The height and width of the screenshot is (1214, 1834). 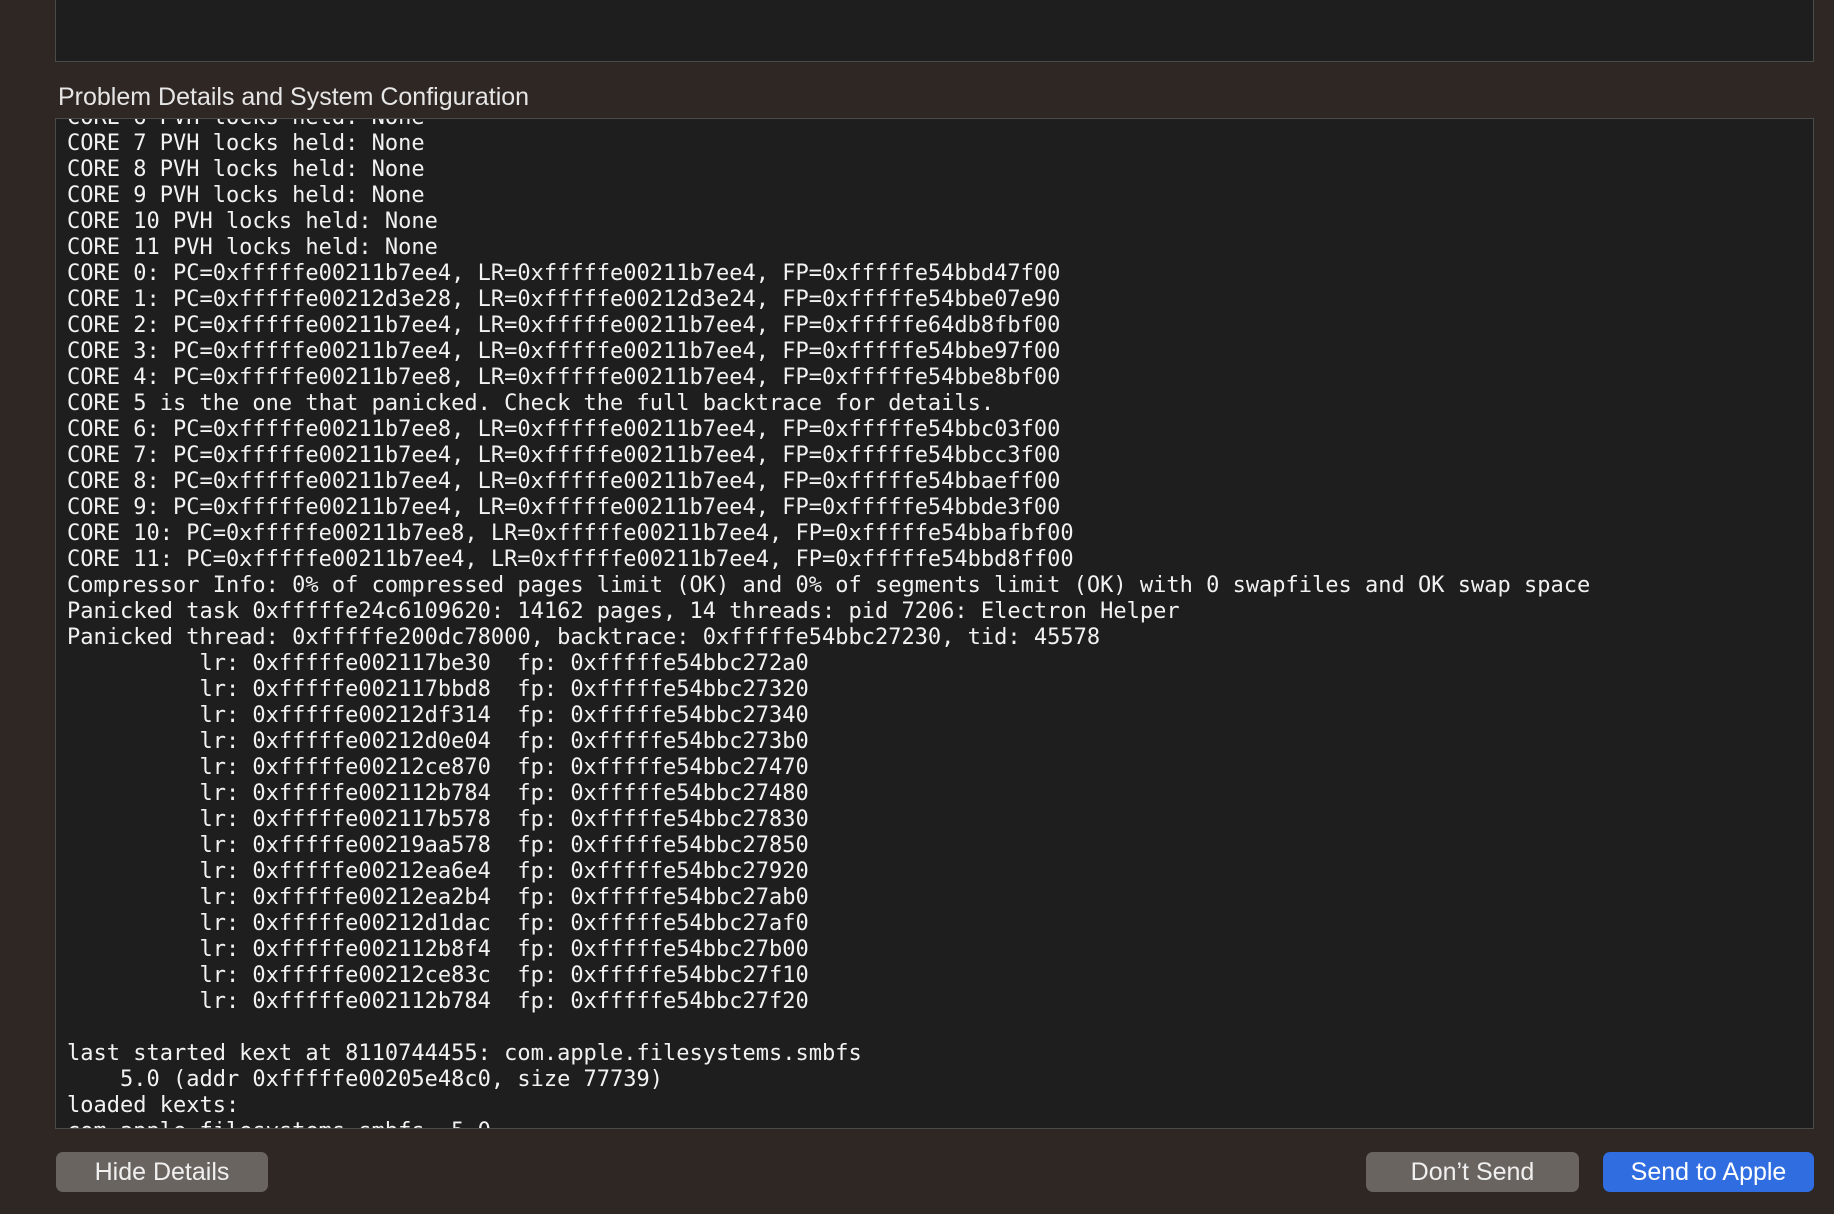 What do you see at coordinates (1472, 1172) in the screenshot?
I see `dont-send-button: Don’t Send` at bounding box center [1472, 1172].